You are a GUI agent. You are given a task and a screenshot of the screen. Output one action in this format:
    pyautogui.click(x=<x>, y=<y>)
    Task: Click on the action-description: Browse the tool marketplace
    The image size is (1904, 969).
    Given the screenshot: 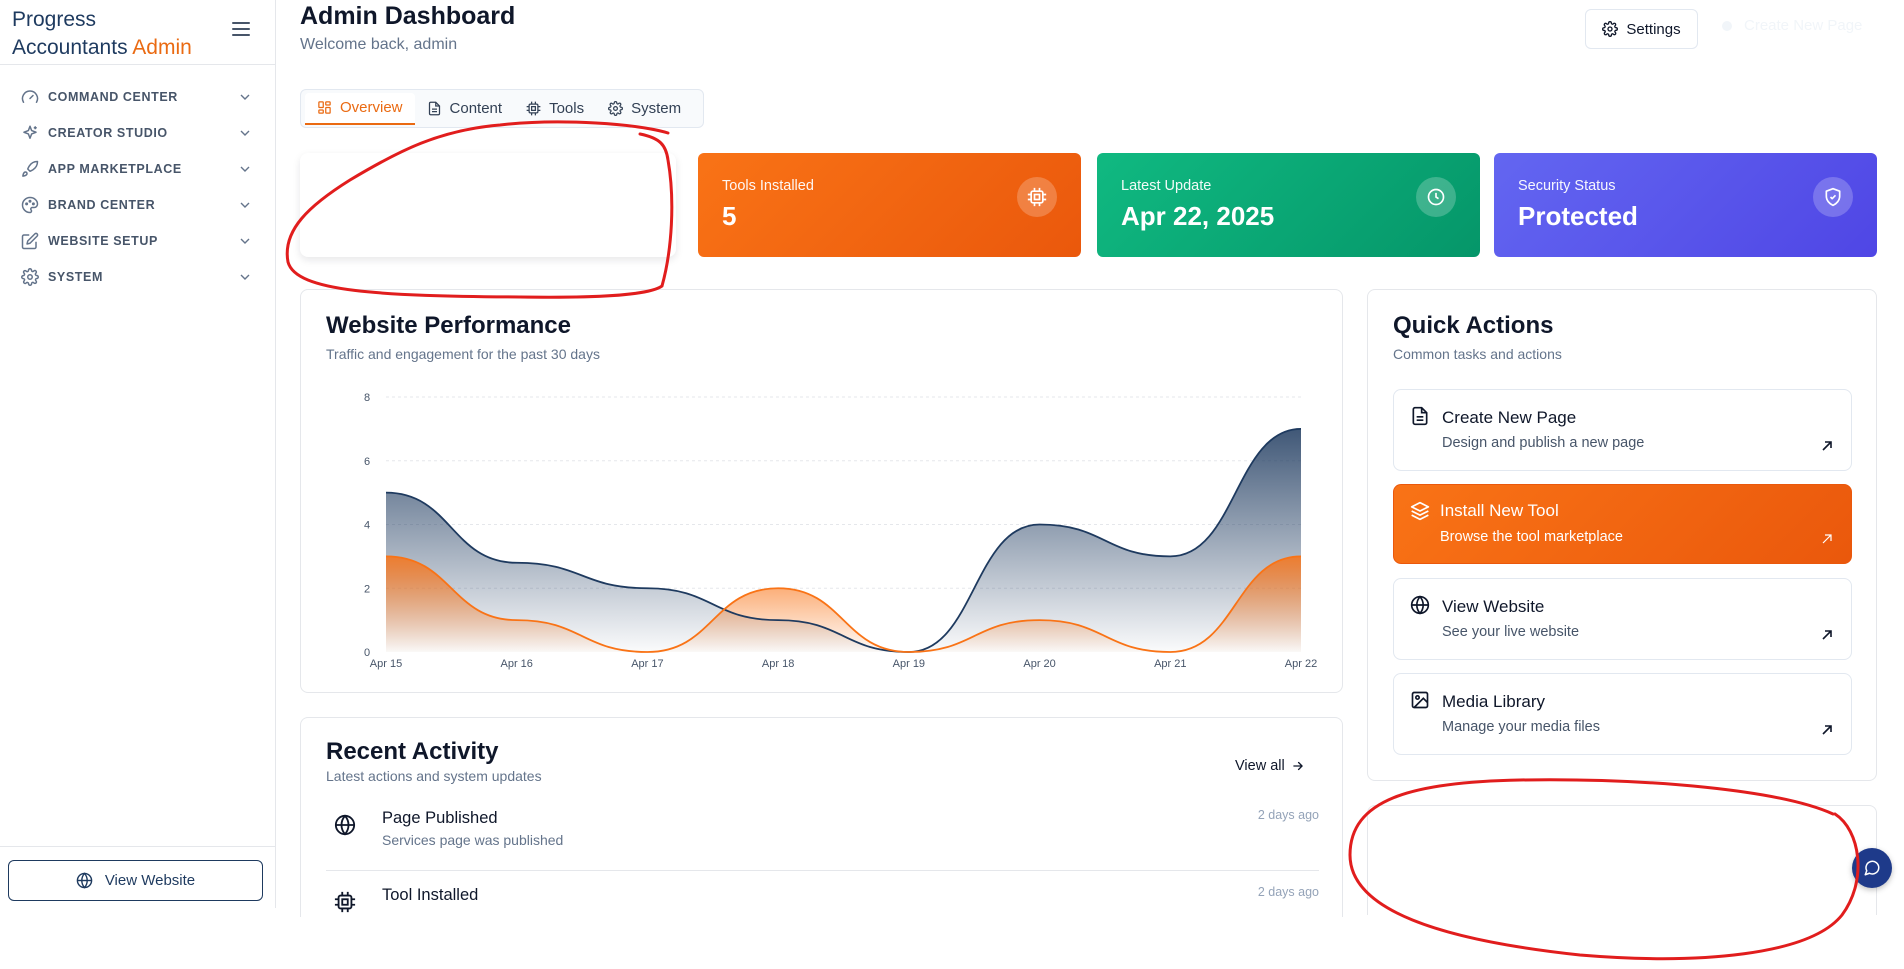 What is the action you would take?
    pyautogui.click(x=1531, y=537)
    